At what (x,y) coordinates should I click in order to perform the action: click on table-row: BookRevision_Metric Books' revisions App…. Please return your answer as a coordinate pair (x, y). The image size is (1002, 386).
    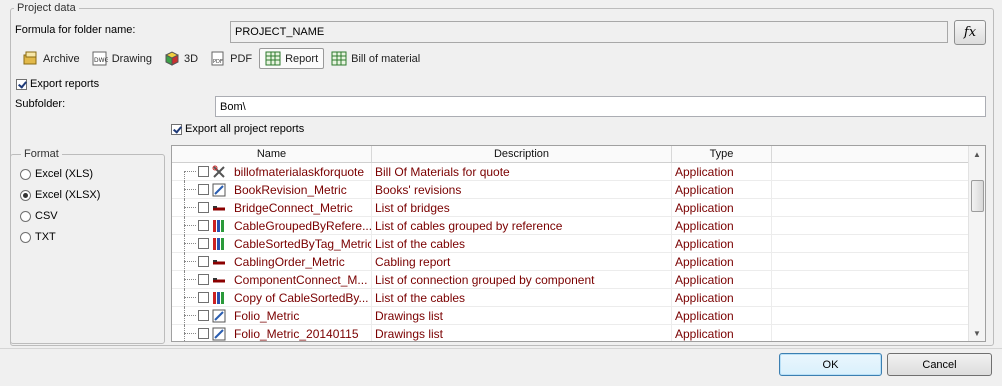
    Looking at the image, I should click on (570, 190).